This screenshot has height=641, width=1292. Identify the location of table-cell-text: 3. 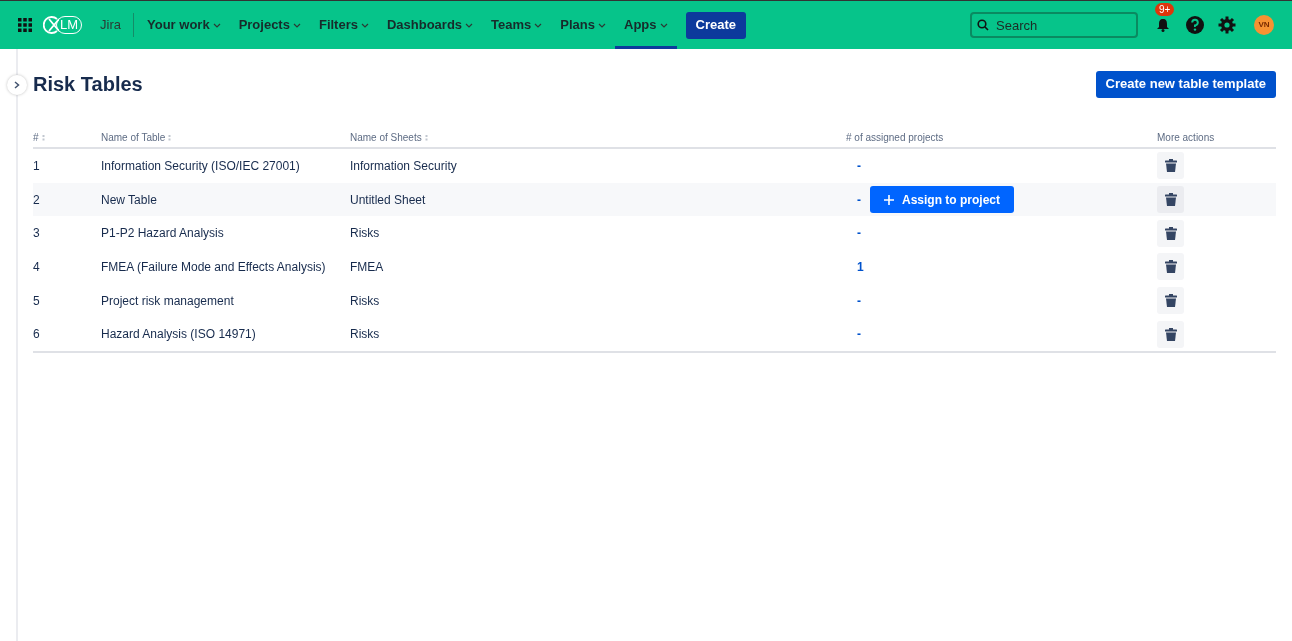
(36, 234).